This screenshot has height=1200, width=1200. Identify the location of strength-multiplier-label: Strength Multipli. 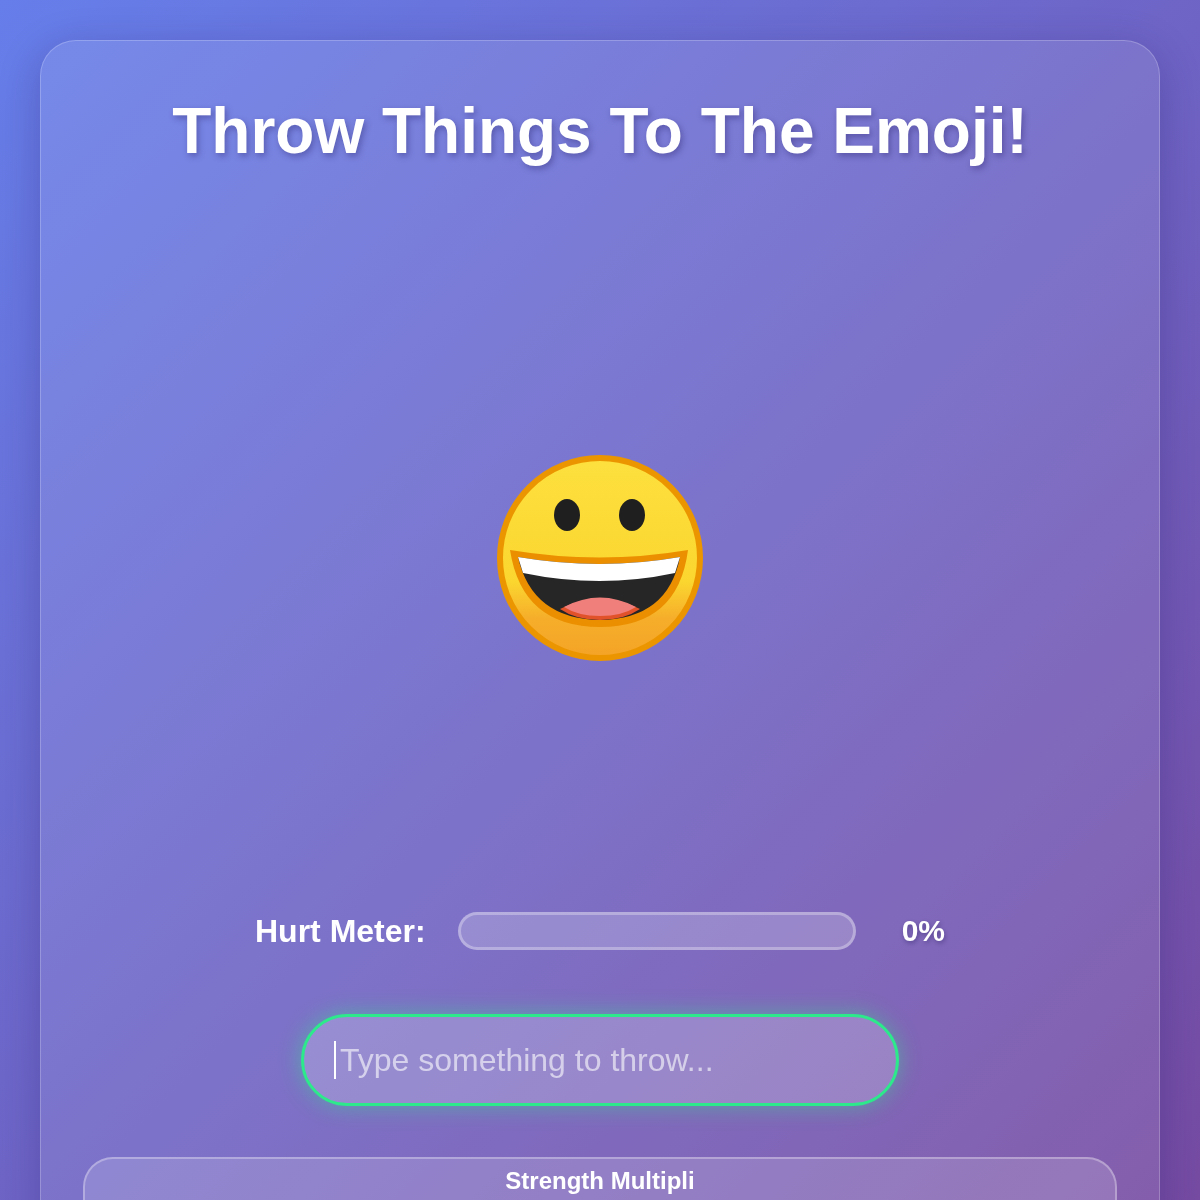
(600, 1181).